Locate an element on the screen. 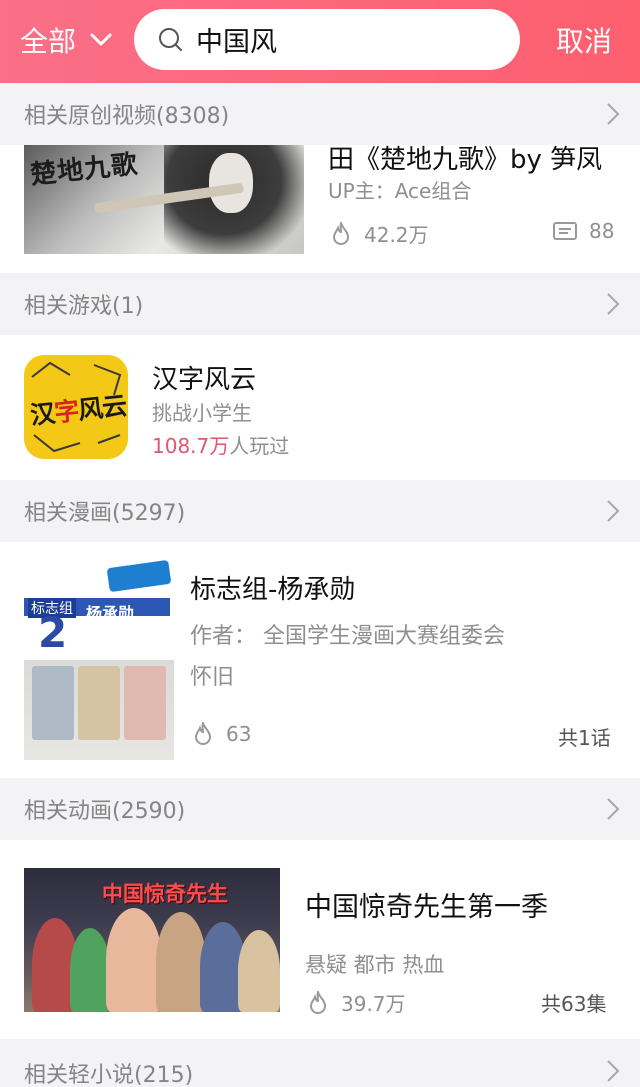  section-header-anime: 相关动画(2590) is located at coordinates (320, 809).